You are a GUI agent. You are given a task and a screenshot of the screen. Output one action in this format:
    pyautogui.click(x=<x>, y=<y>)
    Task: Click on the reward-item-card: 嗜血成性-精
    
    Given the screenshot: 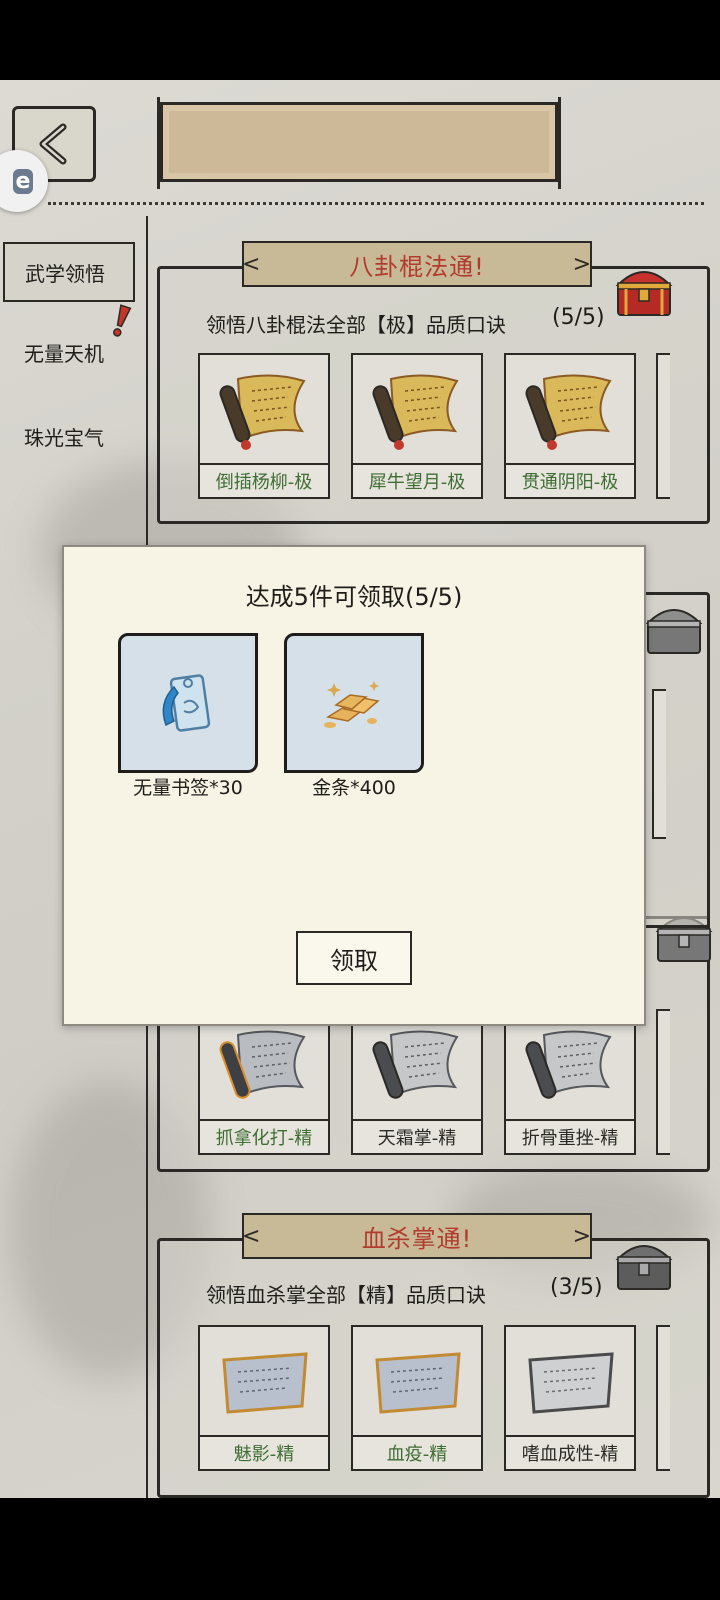 What is the action you would take?
    pyautogui.click(x=570, y=1398)
    